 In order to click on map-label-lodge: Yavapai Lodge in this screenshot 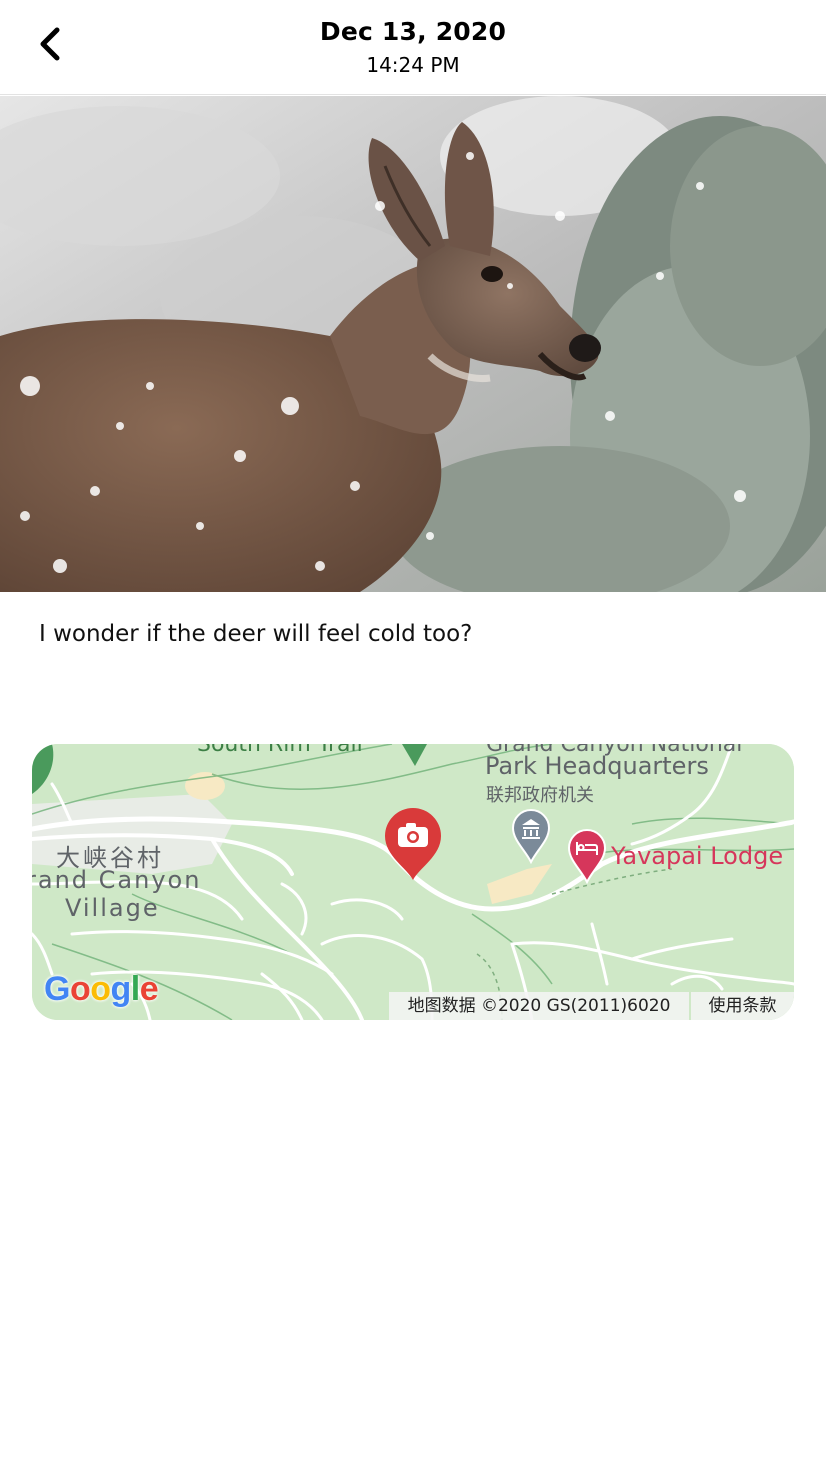, I will do `click(697, 856)`.